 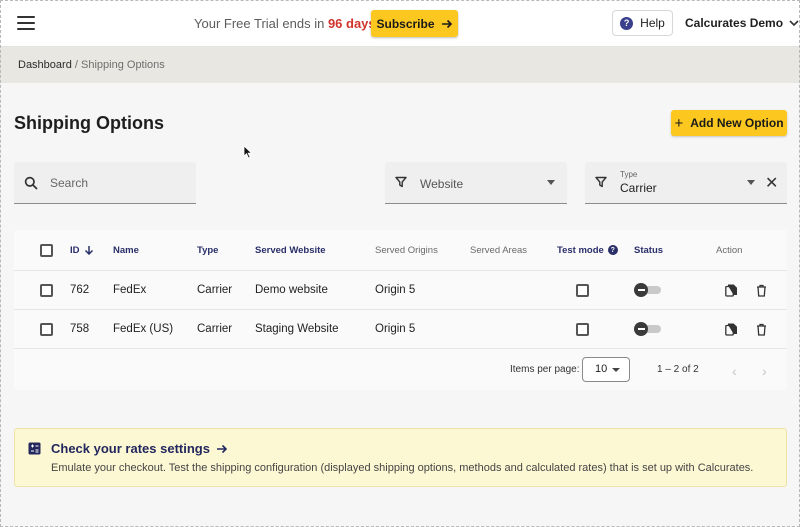 What do you see at coordinates (120, 182) in the screenshot?
I see `search-input` at bounding box center [120, 182].